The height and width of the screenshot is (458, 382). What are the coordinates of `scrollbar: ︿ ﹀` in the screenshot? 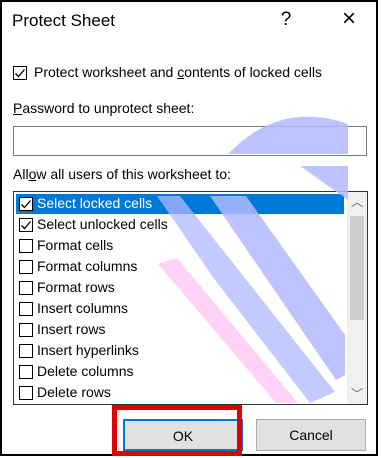 It's located at (357, 298).